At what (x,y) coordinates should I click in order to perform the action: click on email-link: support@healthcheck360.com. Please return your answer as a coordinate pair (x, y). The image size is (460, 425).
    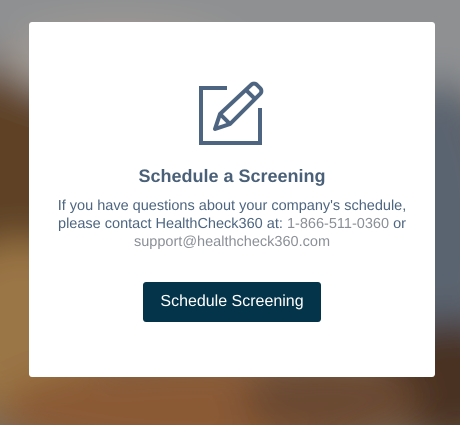
    Looking at the image, I should click on (232, 242).